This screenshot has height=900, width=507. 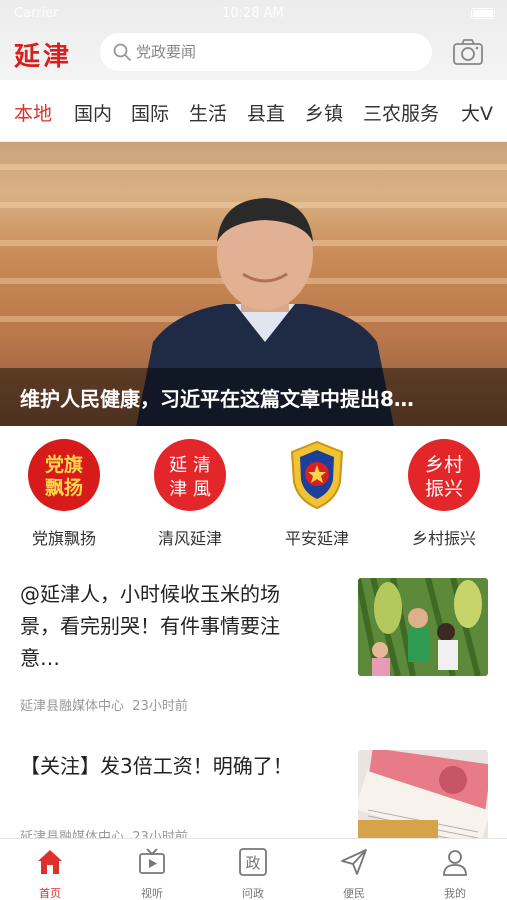 I want to click on quick-link-clean-wind: 延 清 津 風 清风延津, so click(x=190, y=493).